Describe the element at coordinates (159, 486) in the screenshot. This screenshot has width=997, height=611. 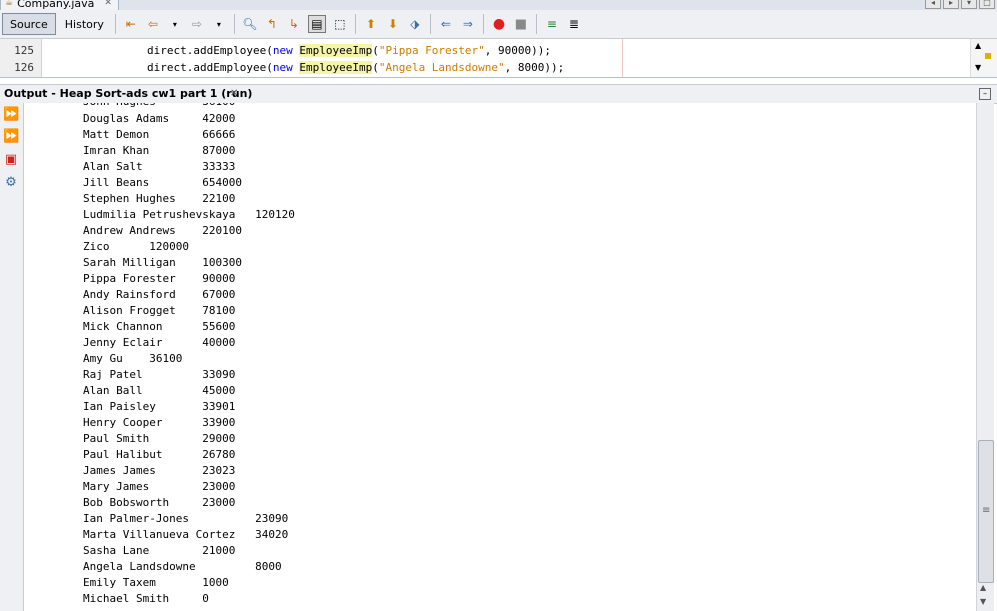
I see `console-line: Mary James 23000` at that location.